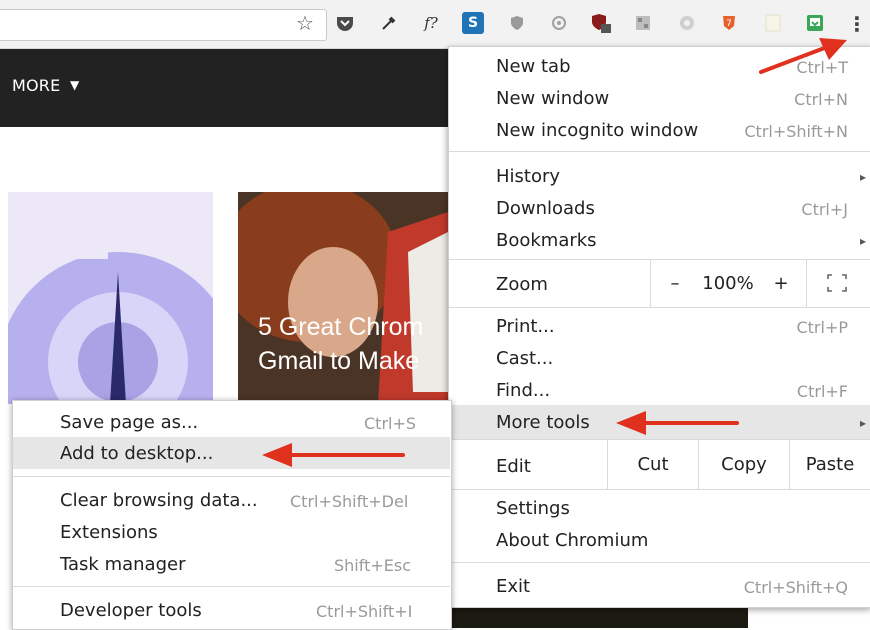 The width and height of the screenshot is (870, 630). Describe the element at coordinates (131, 610) in the screenshot. I see `submenu-developer-tools: Developer tools` at that location.